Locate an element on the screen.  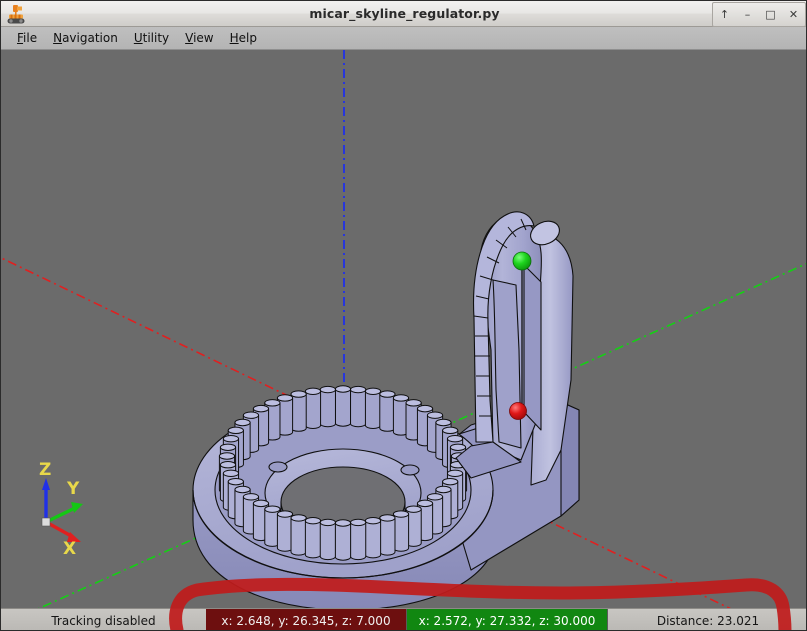
gizmo-label-z: Z is located at coordinates (45, 470).